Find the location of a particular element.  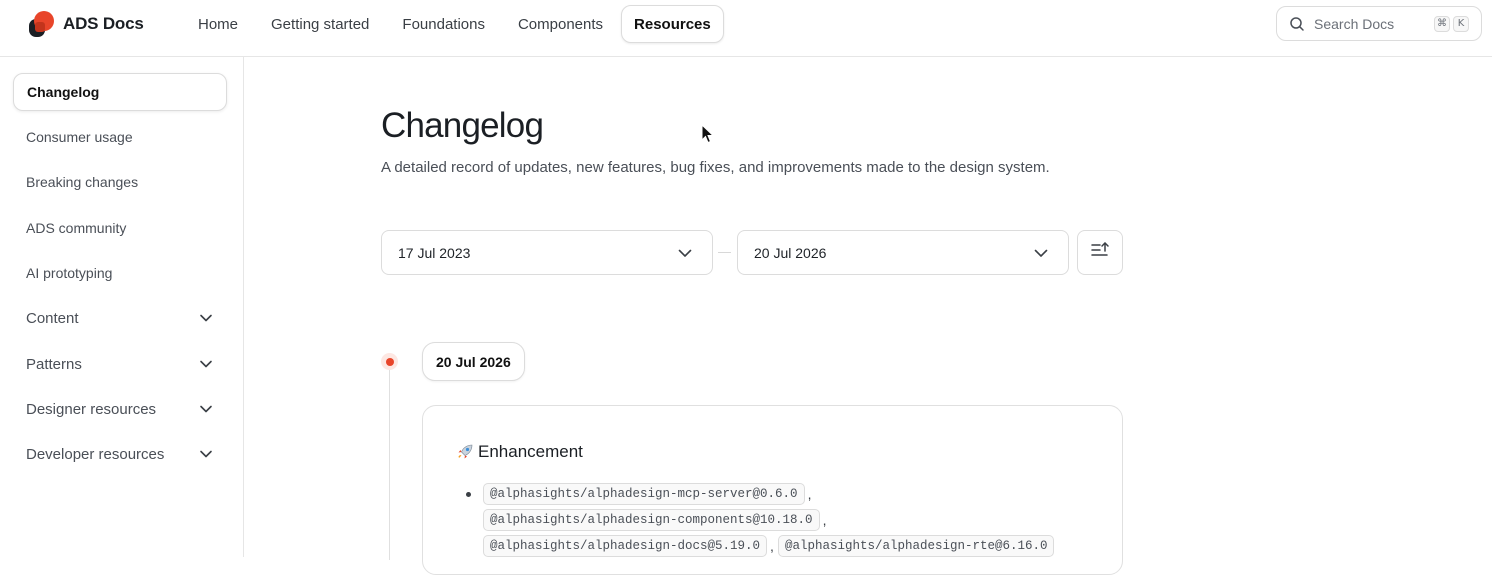

ads-logo-icon is located at coordinates (42, 24).